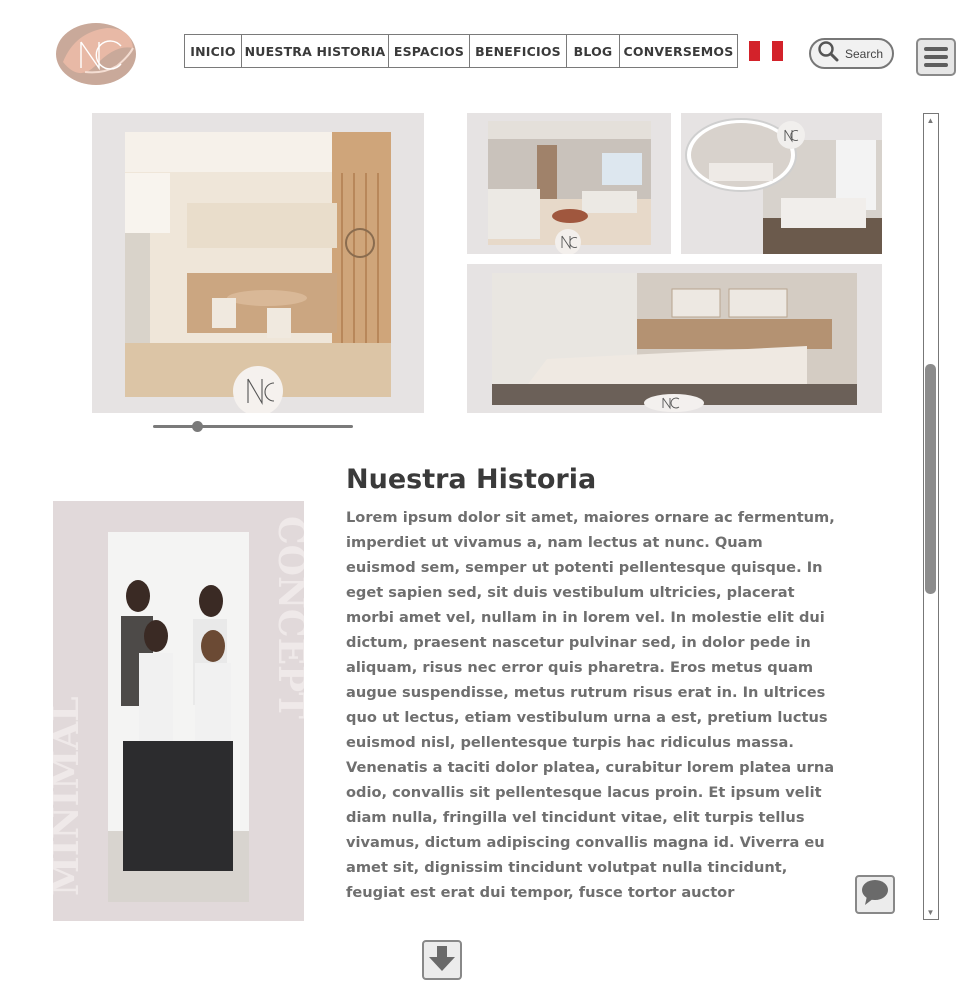  I want to click on kitchen-render-image, so click(258, 272).